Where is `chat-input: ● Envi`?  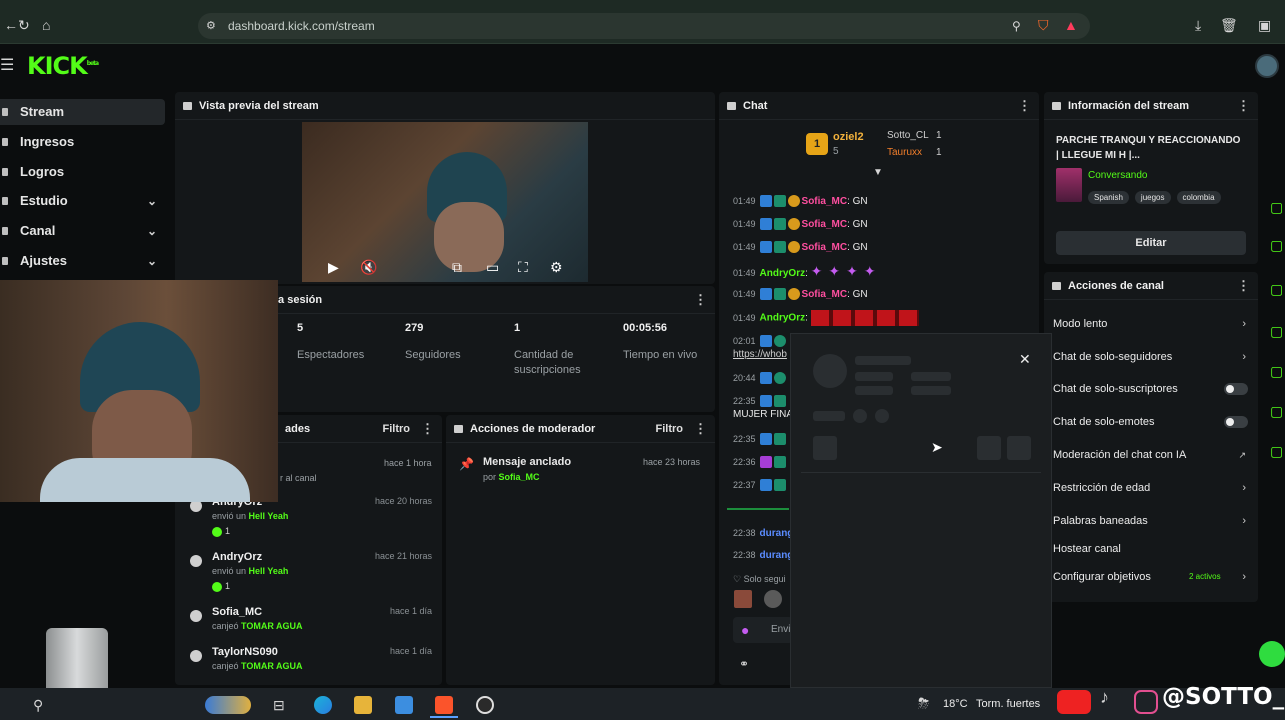 chat-input: ● Envi is located at coordinates (763, 630).